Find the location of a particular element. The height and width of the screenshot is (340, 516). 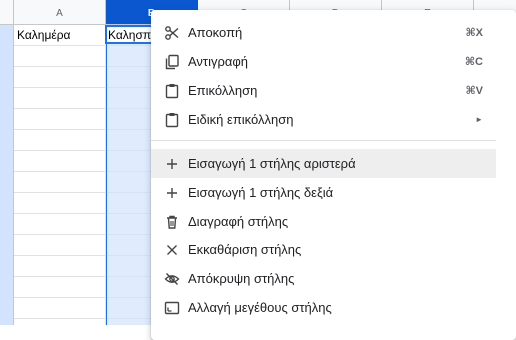

menu-item-label: Αντιγραφή is located at coordinates (218, 61).